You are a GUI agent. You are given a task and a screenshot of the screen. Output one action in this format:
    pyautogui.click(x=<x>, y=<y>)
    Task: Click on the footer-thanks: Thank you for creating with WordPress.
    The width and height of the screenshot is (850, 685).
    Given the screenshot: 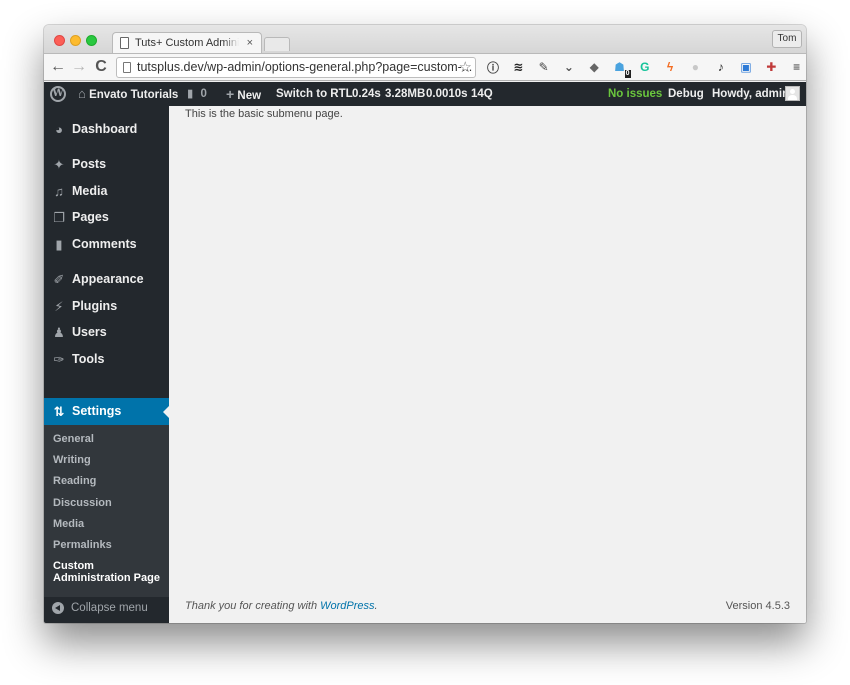 What is the action you would take?
    pyautogui.click(x=281, y=606)
    